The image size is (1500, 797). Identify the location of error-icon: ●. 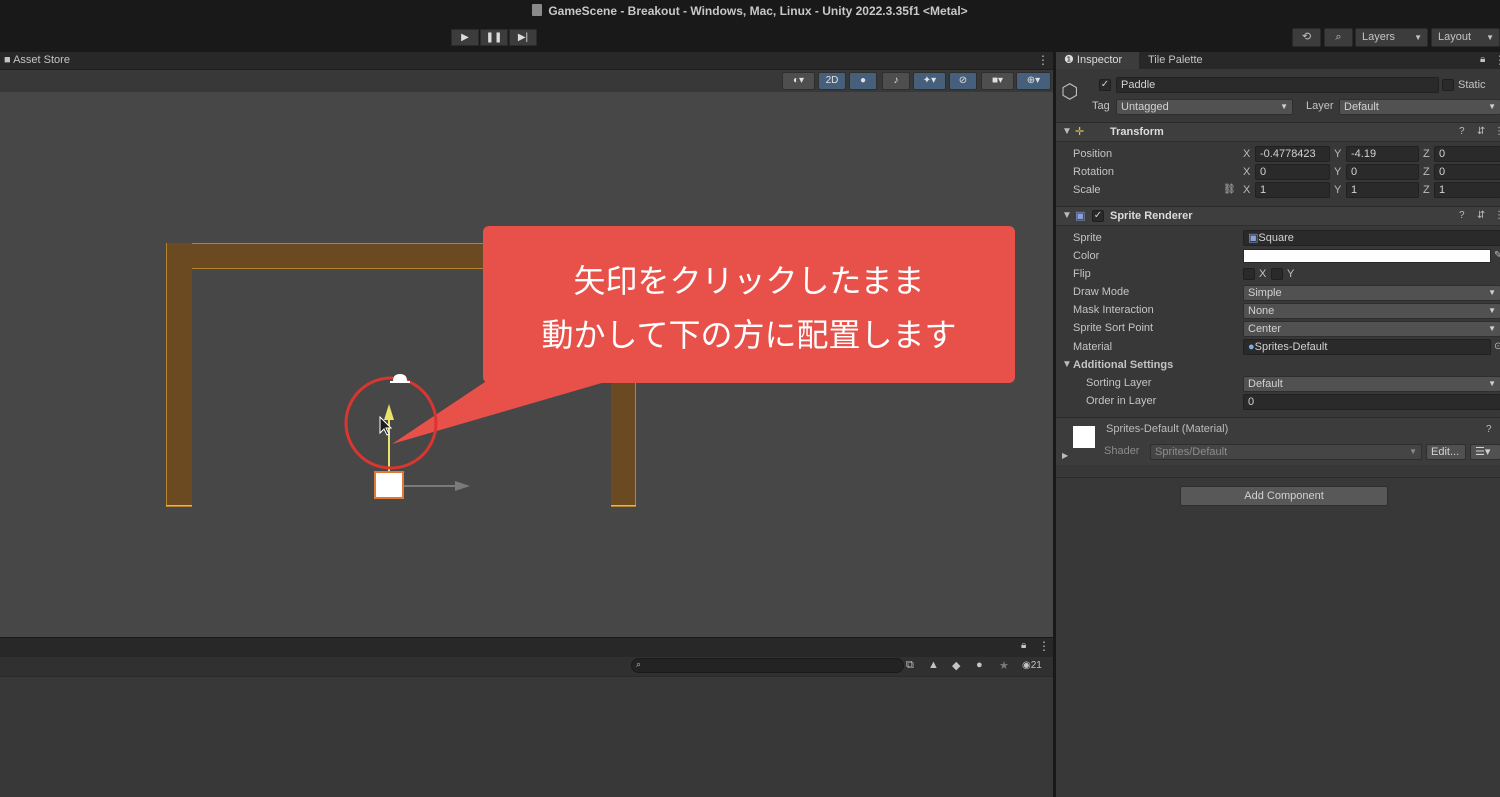
(979, 665).